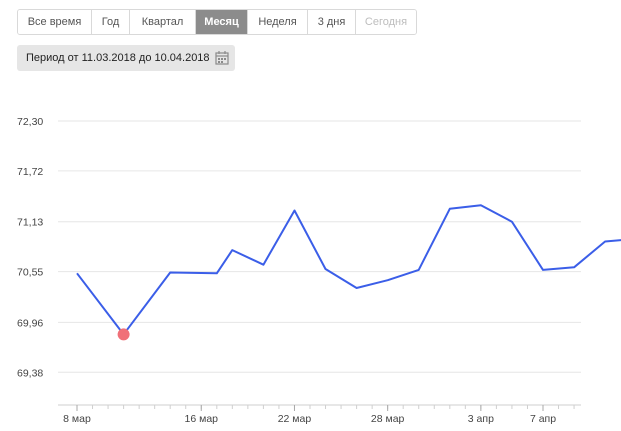 The image size is (621, 431). Describe the element at coordinates (295, 419) in the screenshot. I see `x-tick-label: 22 мар` at that location.